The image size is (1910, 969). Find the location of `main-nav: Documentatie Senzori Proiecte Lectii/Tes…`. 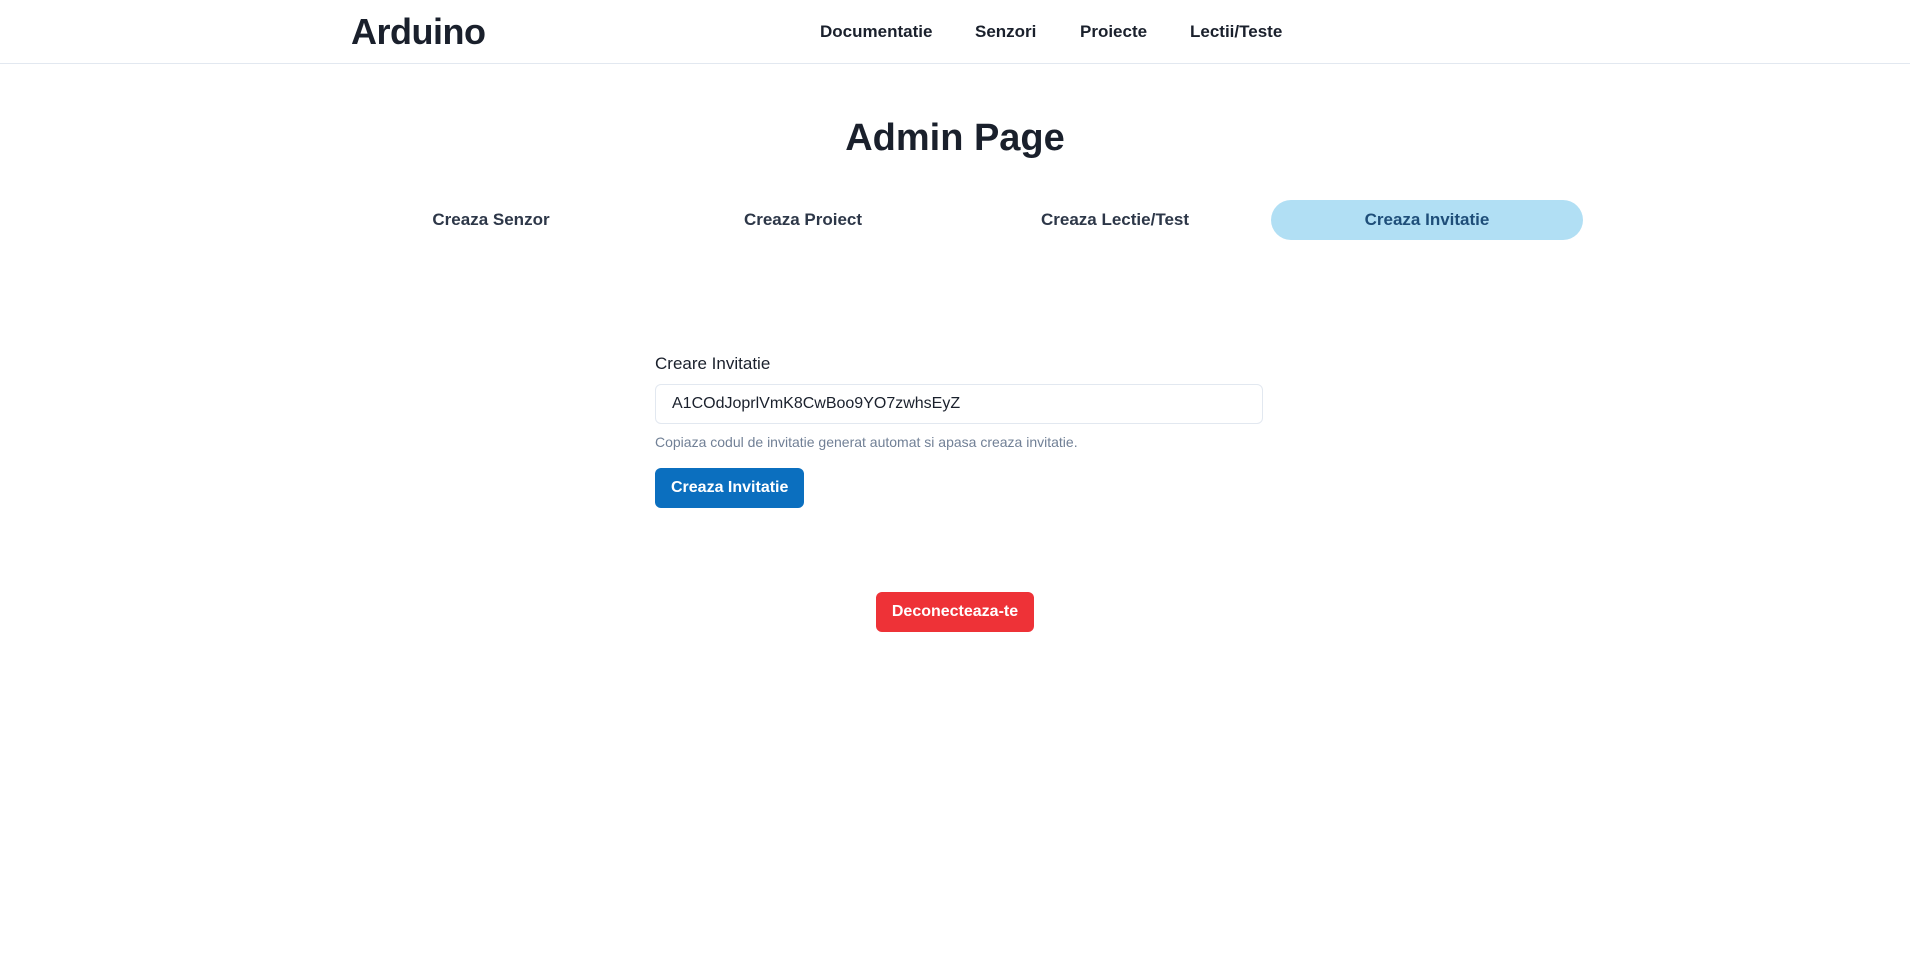

main-nav: Documentatie Senzori Proiecte Lectii/Tes… is located at coordinates (955, 32).